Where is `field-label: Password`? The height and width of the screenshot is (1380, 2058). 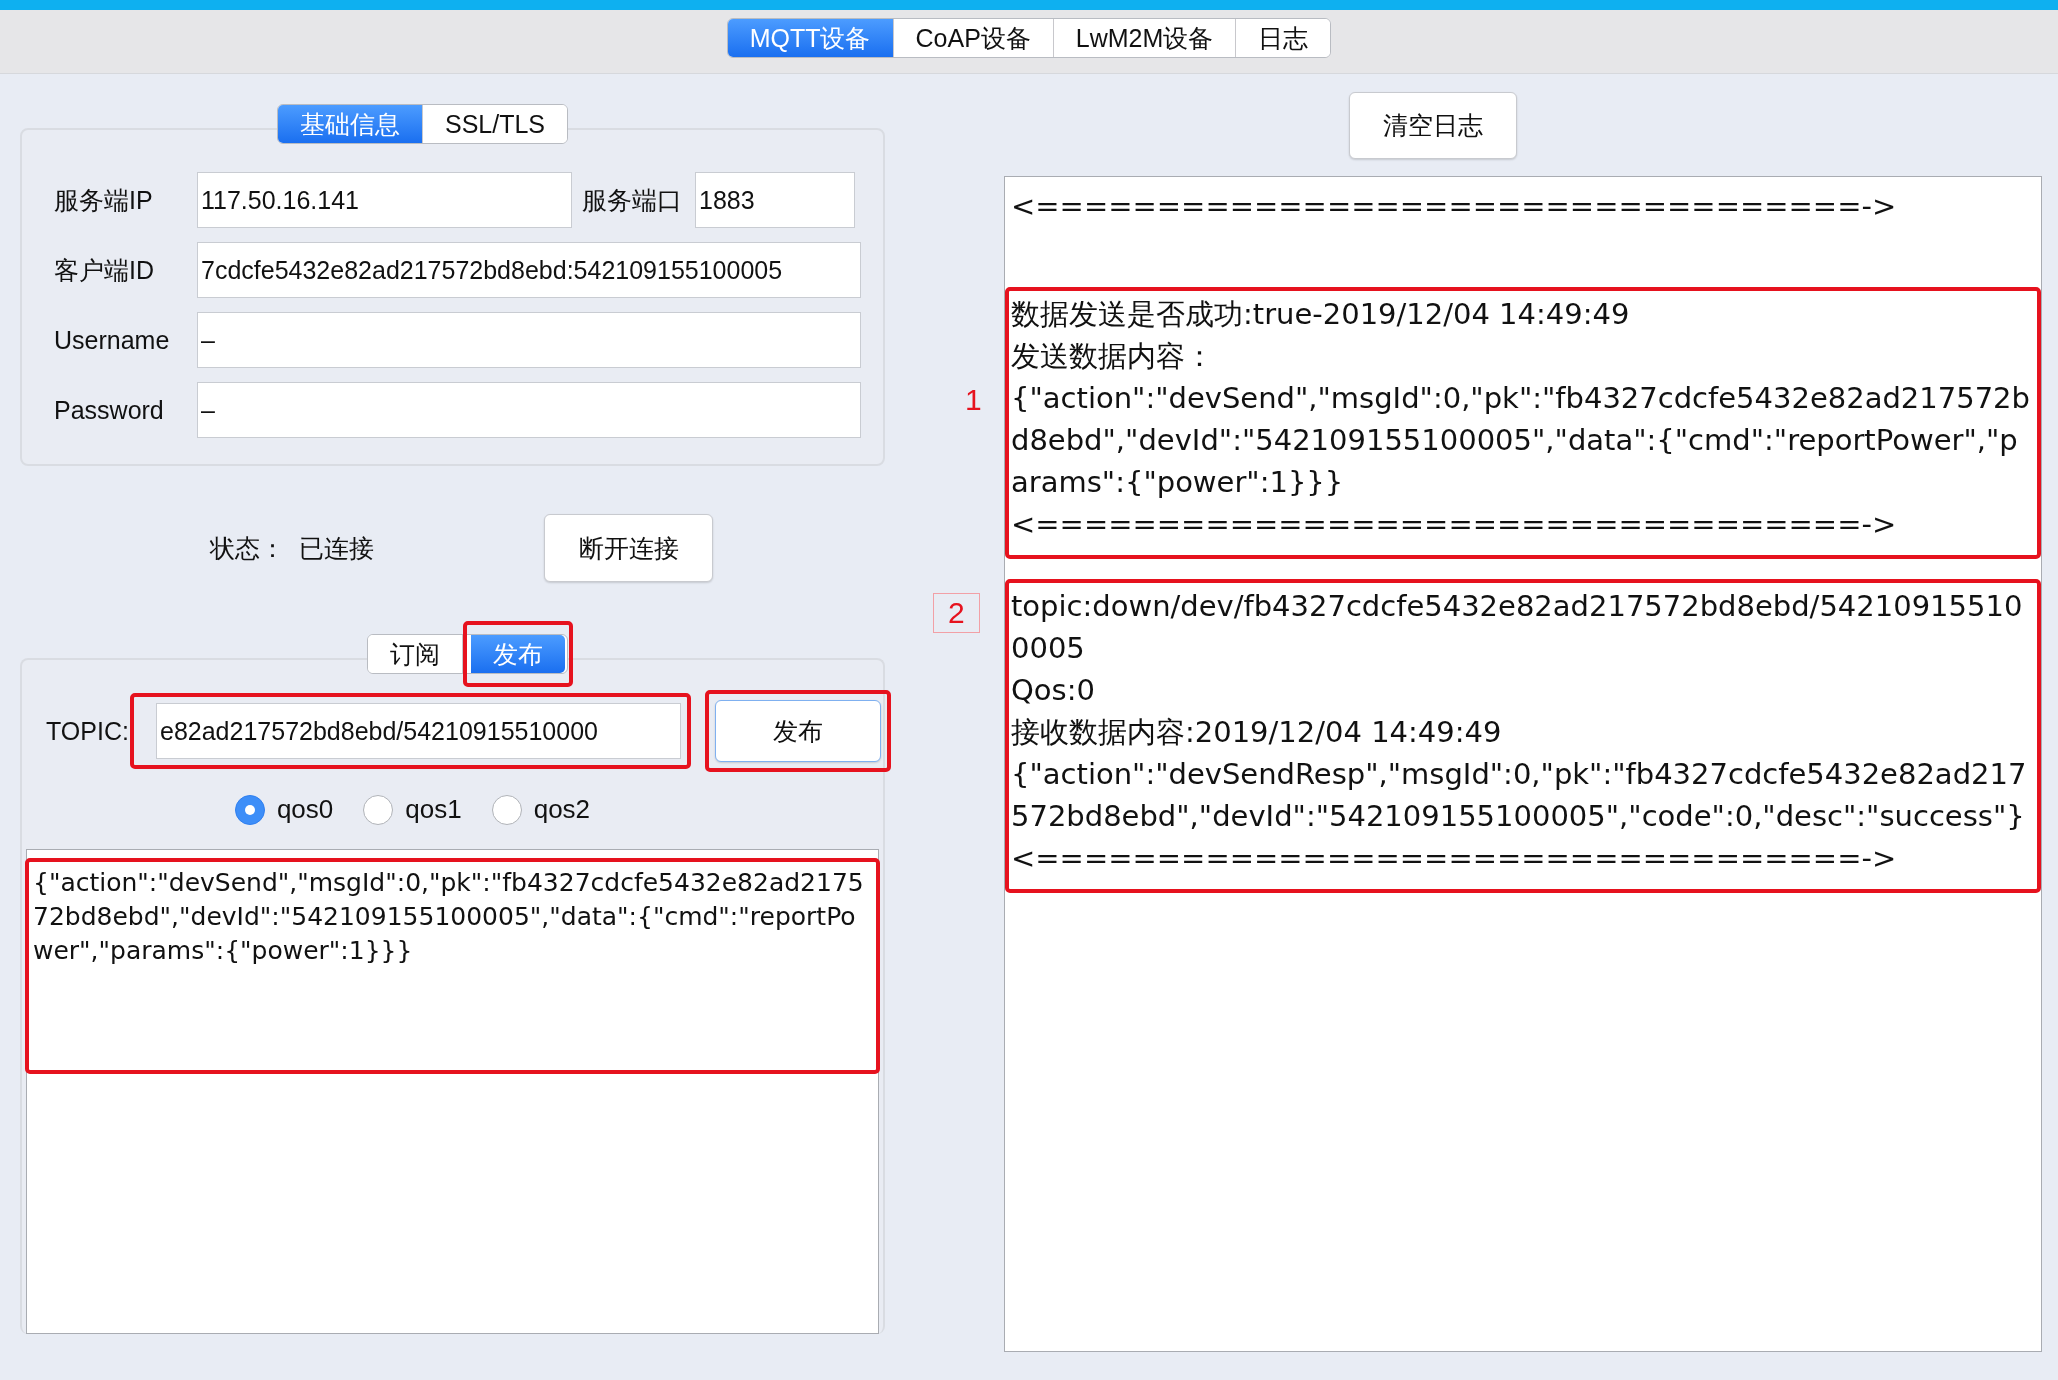
field-label: Password is located at coordinates (109, 410).